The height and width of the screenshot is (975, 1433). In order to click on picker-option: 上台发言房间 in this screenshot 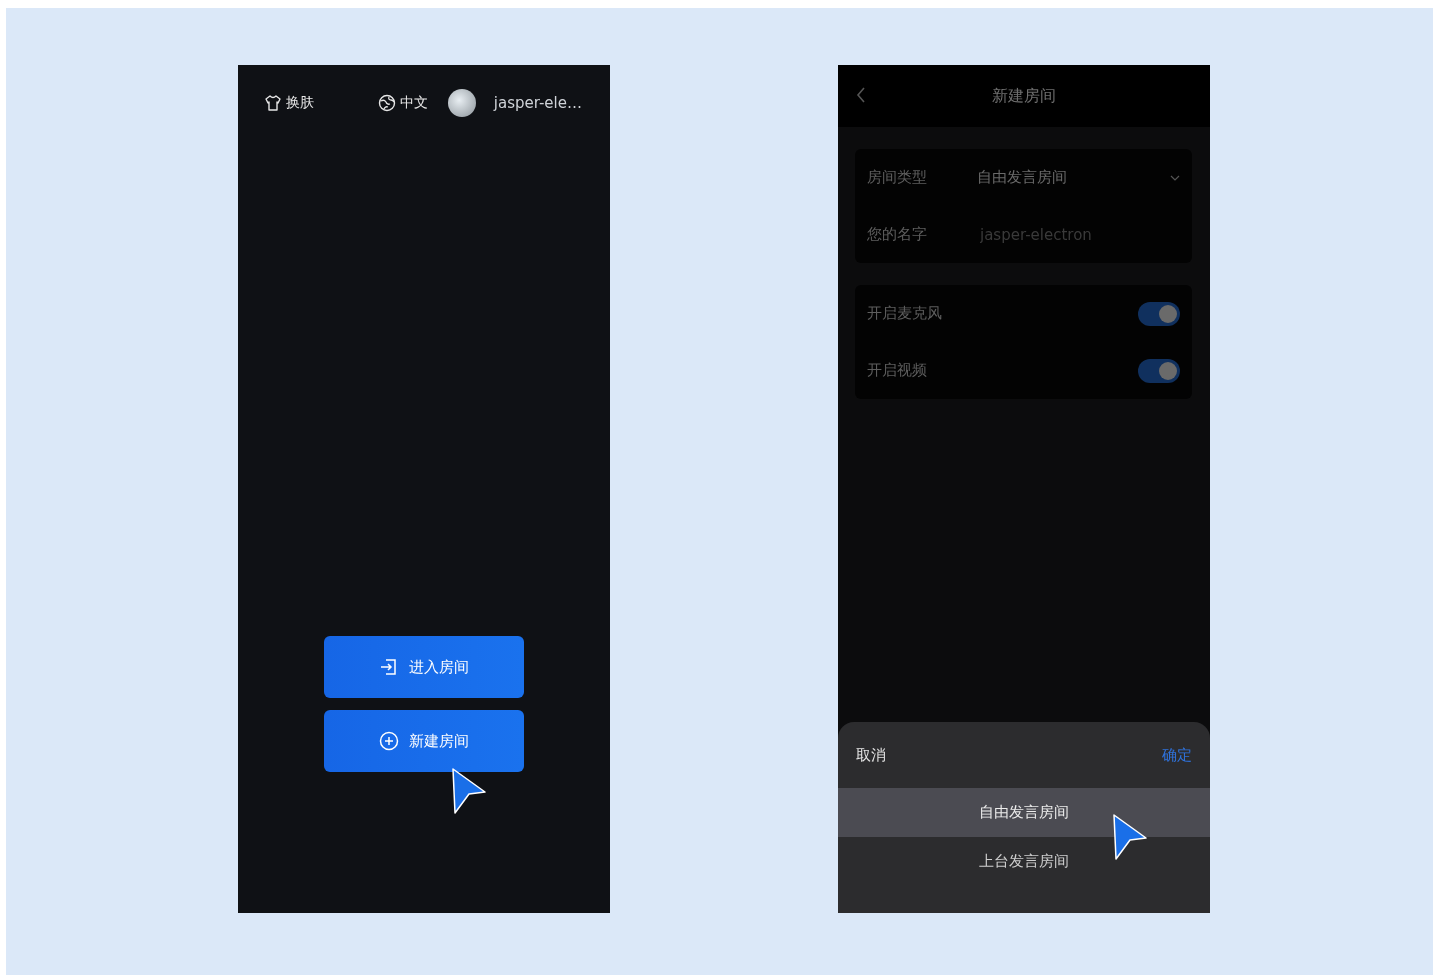, I will do `click(1024, 861)`.